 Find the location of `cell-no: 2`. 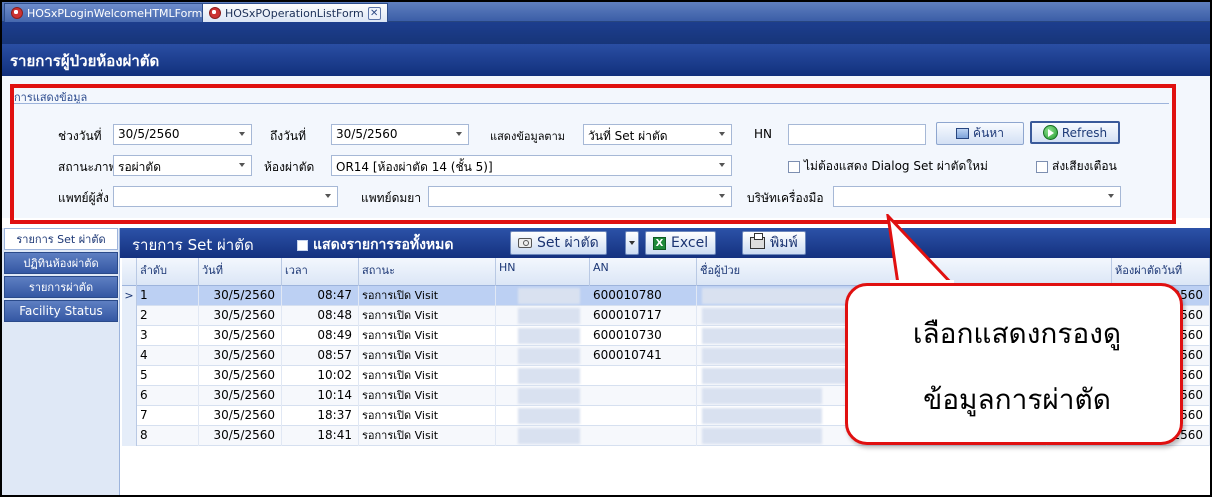

cell-no: 2 is located at coordinates (168, 316).